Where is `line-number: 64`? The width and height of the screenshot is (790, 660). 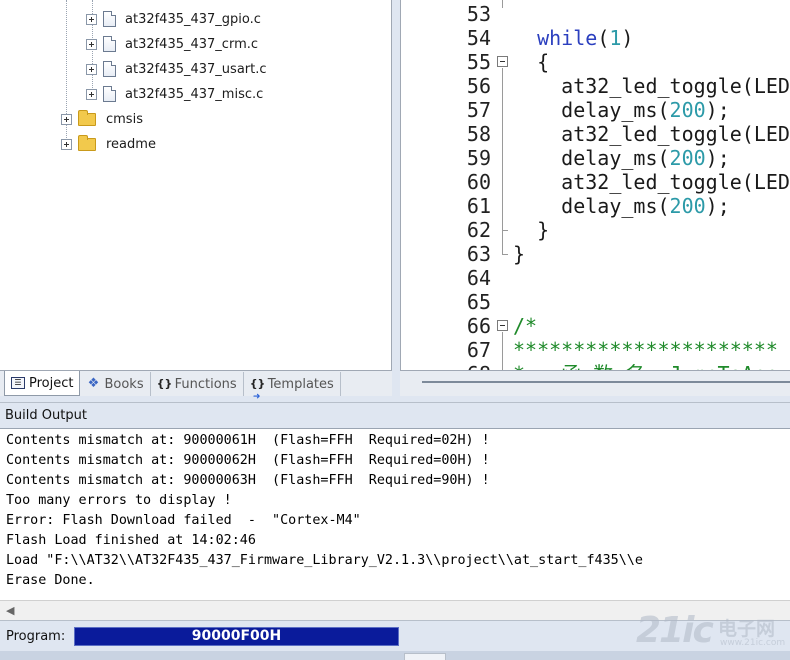
line-number: 64 is located at coordinates (478, 278).